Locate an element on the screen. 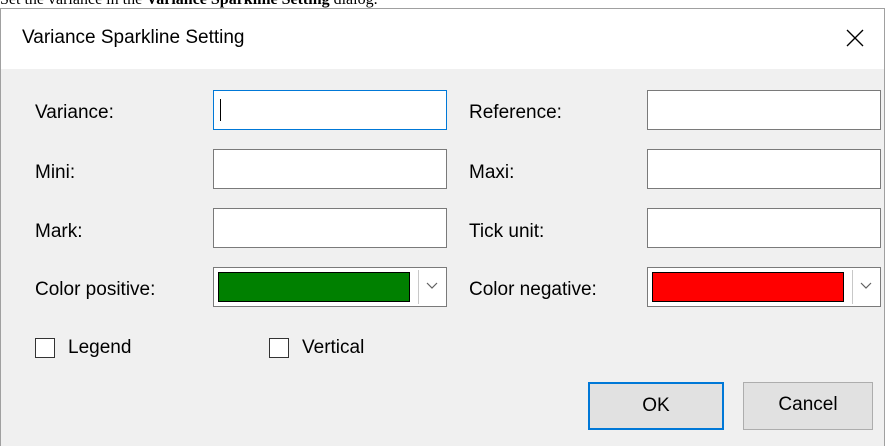  reference-label: Reference: is located at coordinates (515, 112).